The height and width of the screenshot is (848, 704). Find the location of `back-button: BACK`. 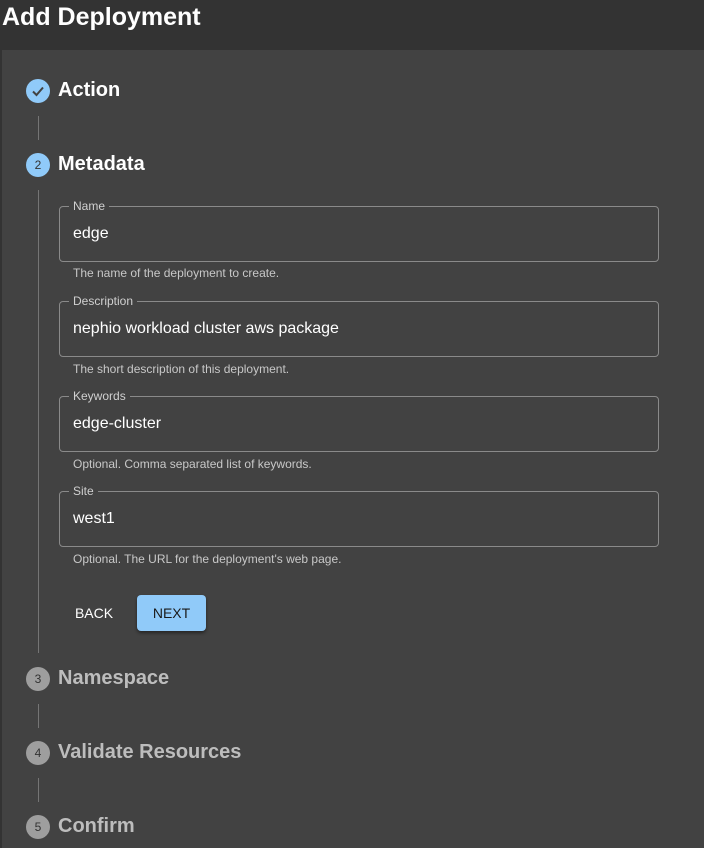

back-button: BACK is located at coordinates (94, 613).